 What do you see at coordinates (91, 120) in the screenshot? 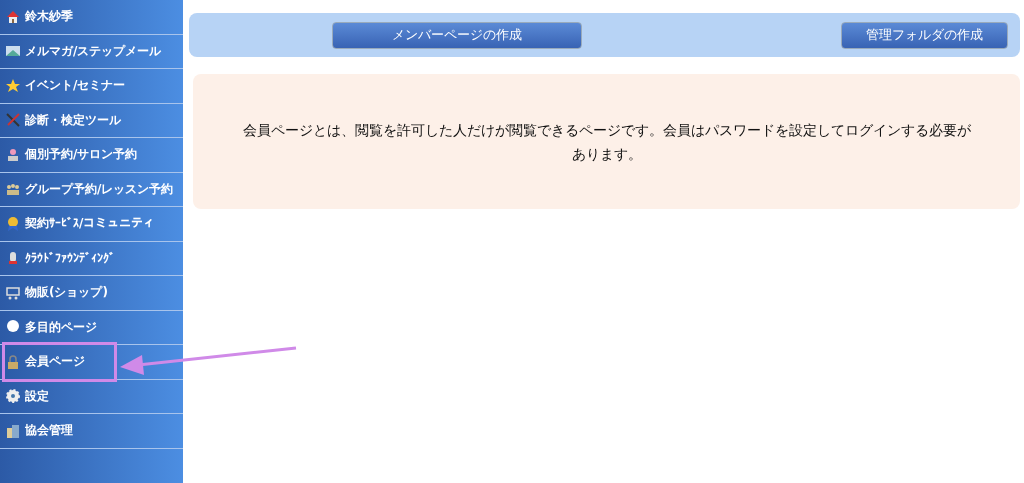
I see `sidebar-item: 診断・検定ツール` at bounding box center [91, 120].